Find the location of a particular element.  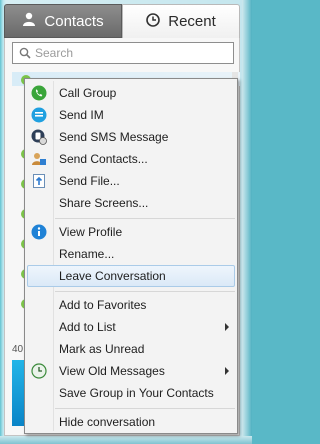

person-icon is located at coordinates (29, 21).